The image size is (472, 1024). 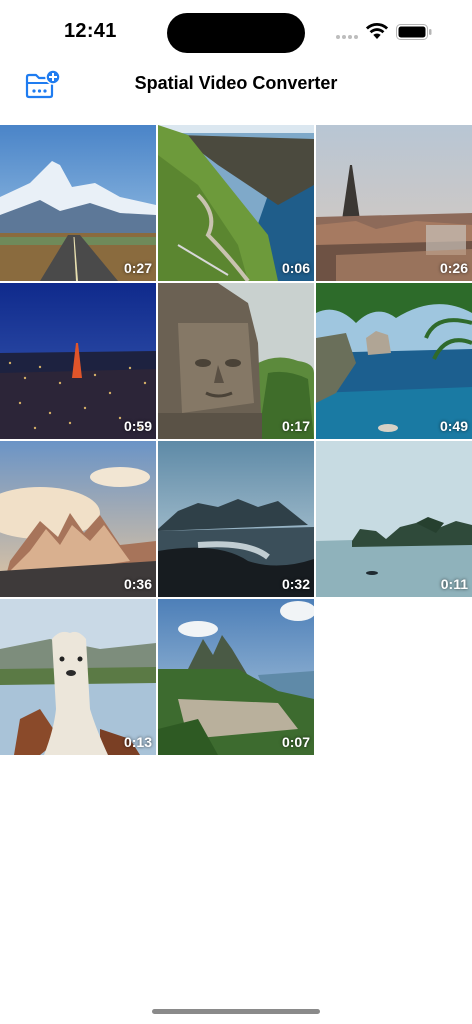 I want to click on bay-islands-image, so click(x=394, y=519).